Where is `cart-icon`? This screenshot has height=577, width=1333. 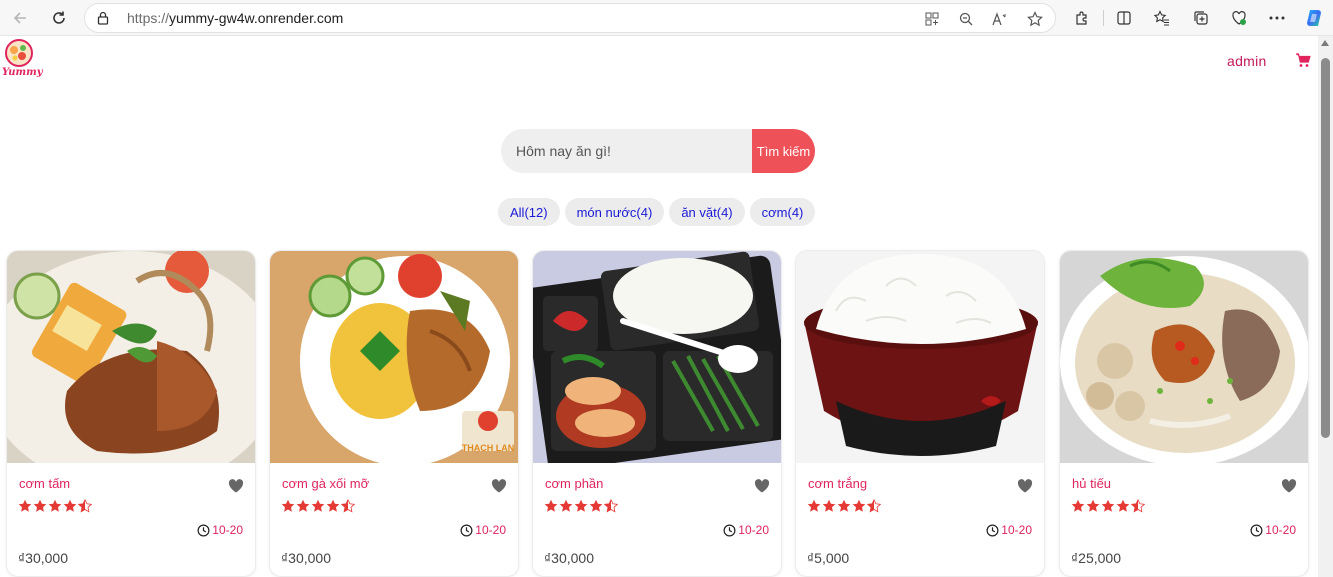 cart-icon is located at coordinates (1303, 60).